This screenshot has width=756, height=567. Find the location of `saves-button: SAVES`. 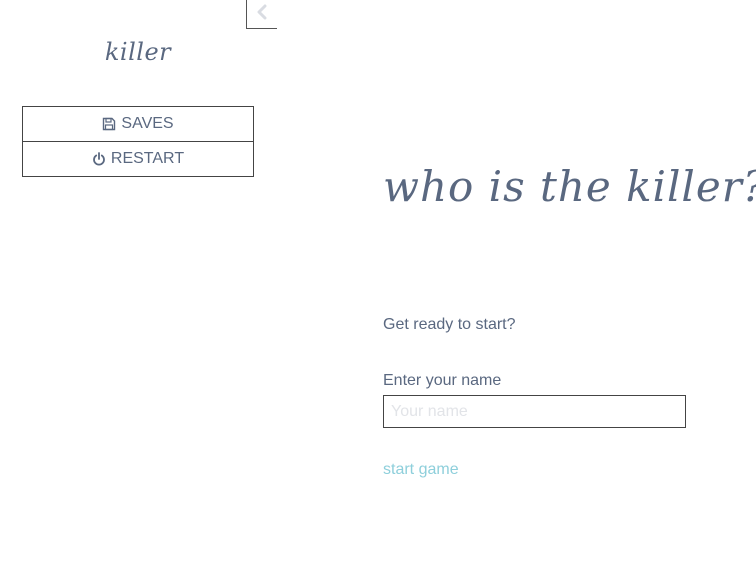

saves-button: SAVES is located at coordinates (138, 124).